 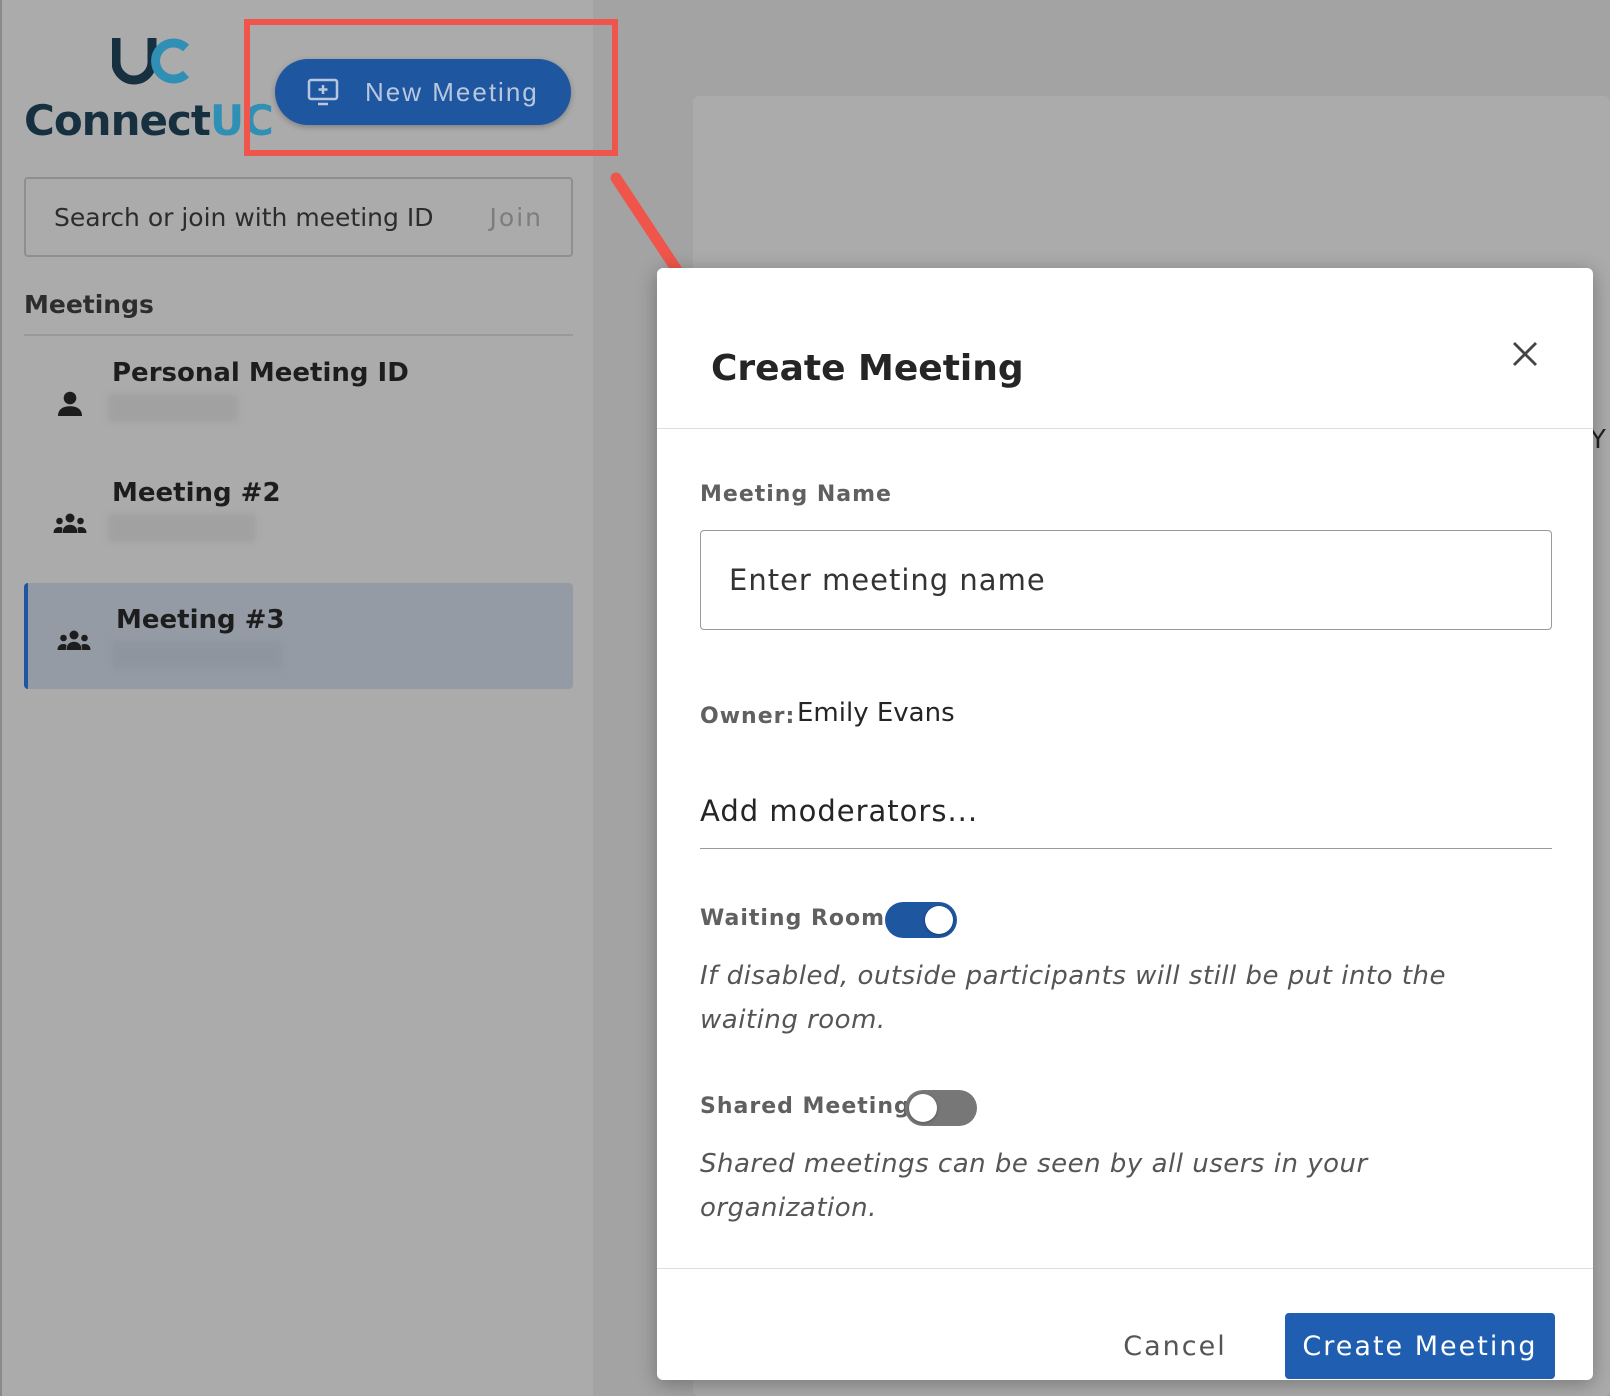 What do you see at coordinates (151, 61) in the screenshot?
I see `uc-logo-mark-icon` at bounding box center [151, 61].